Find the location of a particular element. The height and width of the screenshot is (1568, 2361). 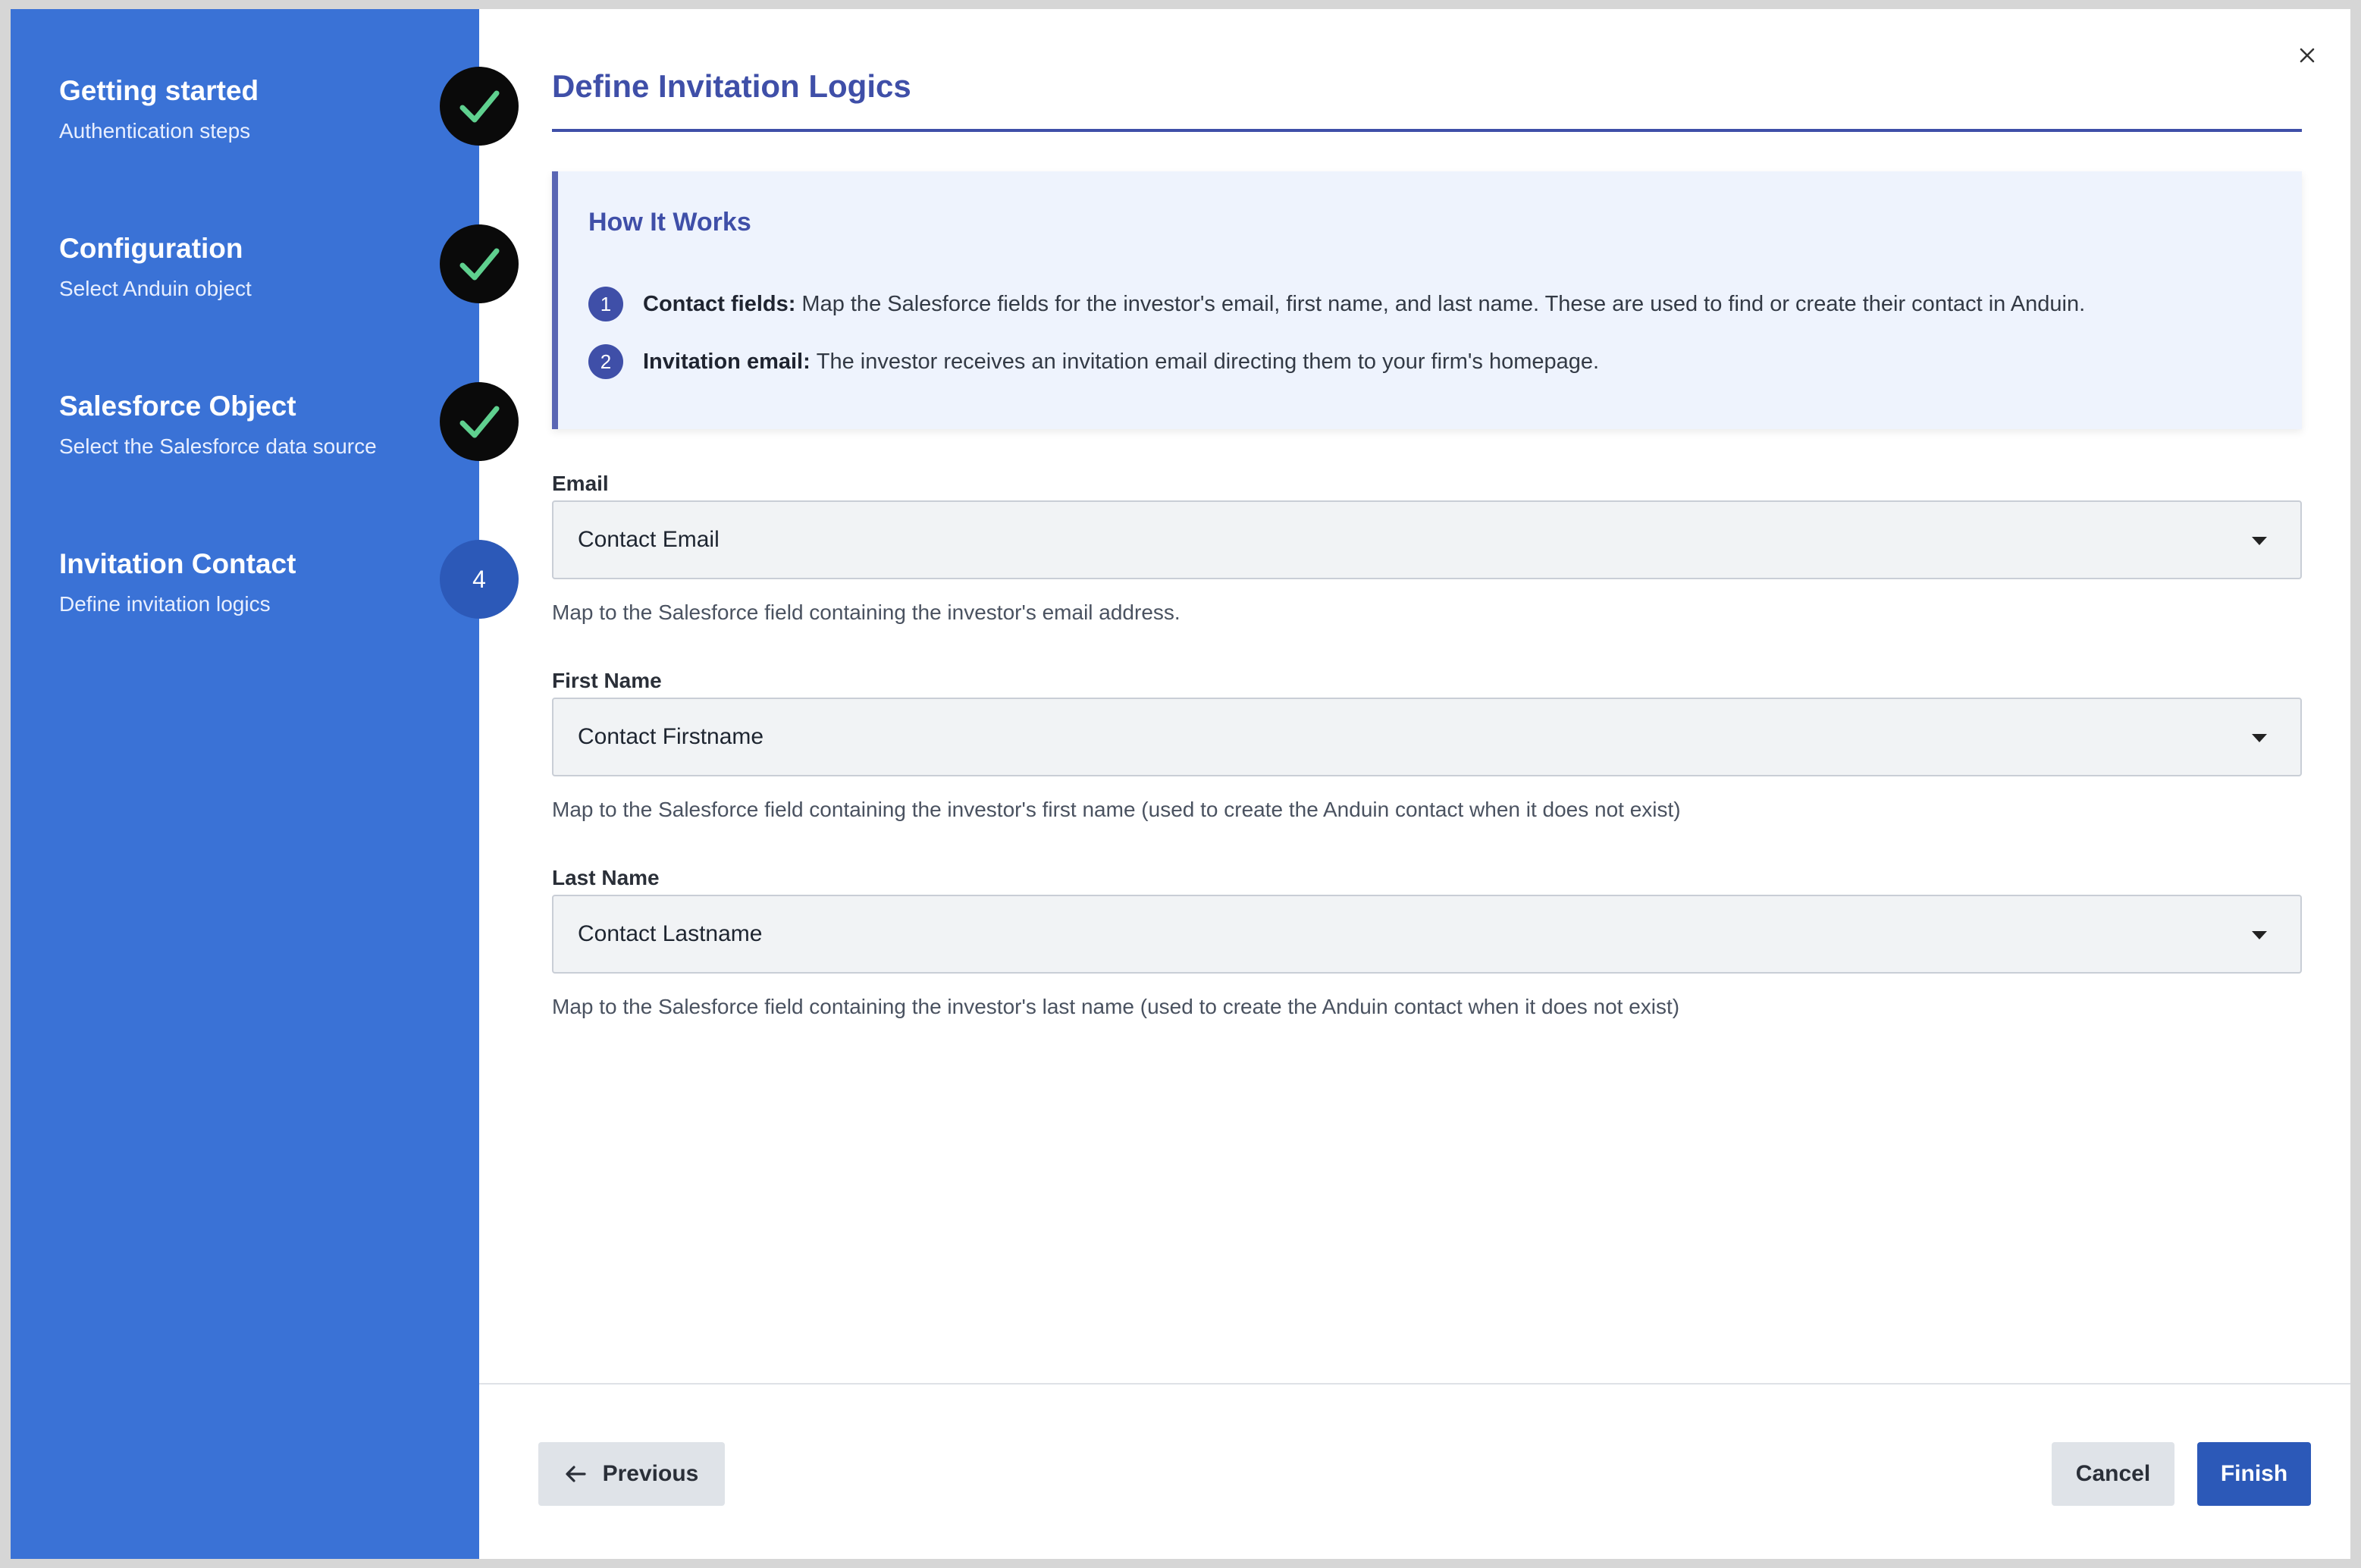

first-name-label: First Name is located at coordinates (607, 681).